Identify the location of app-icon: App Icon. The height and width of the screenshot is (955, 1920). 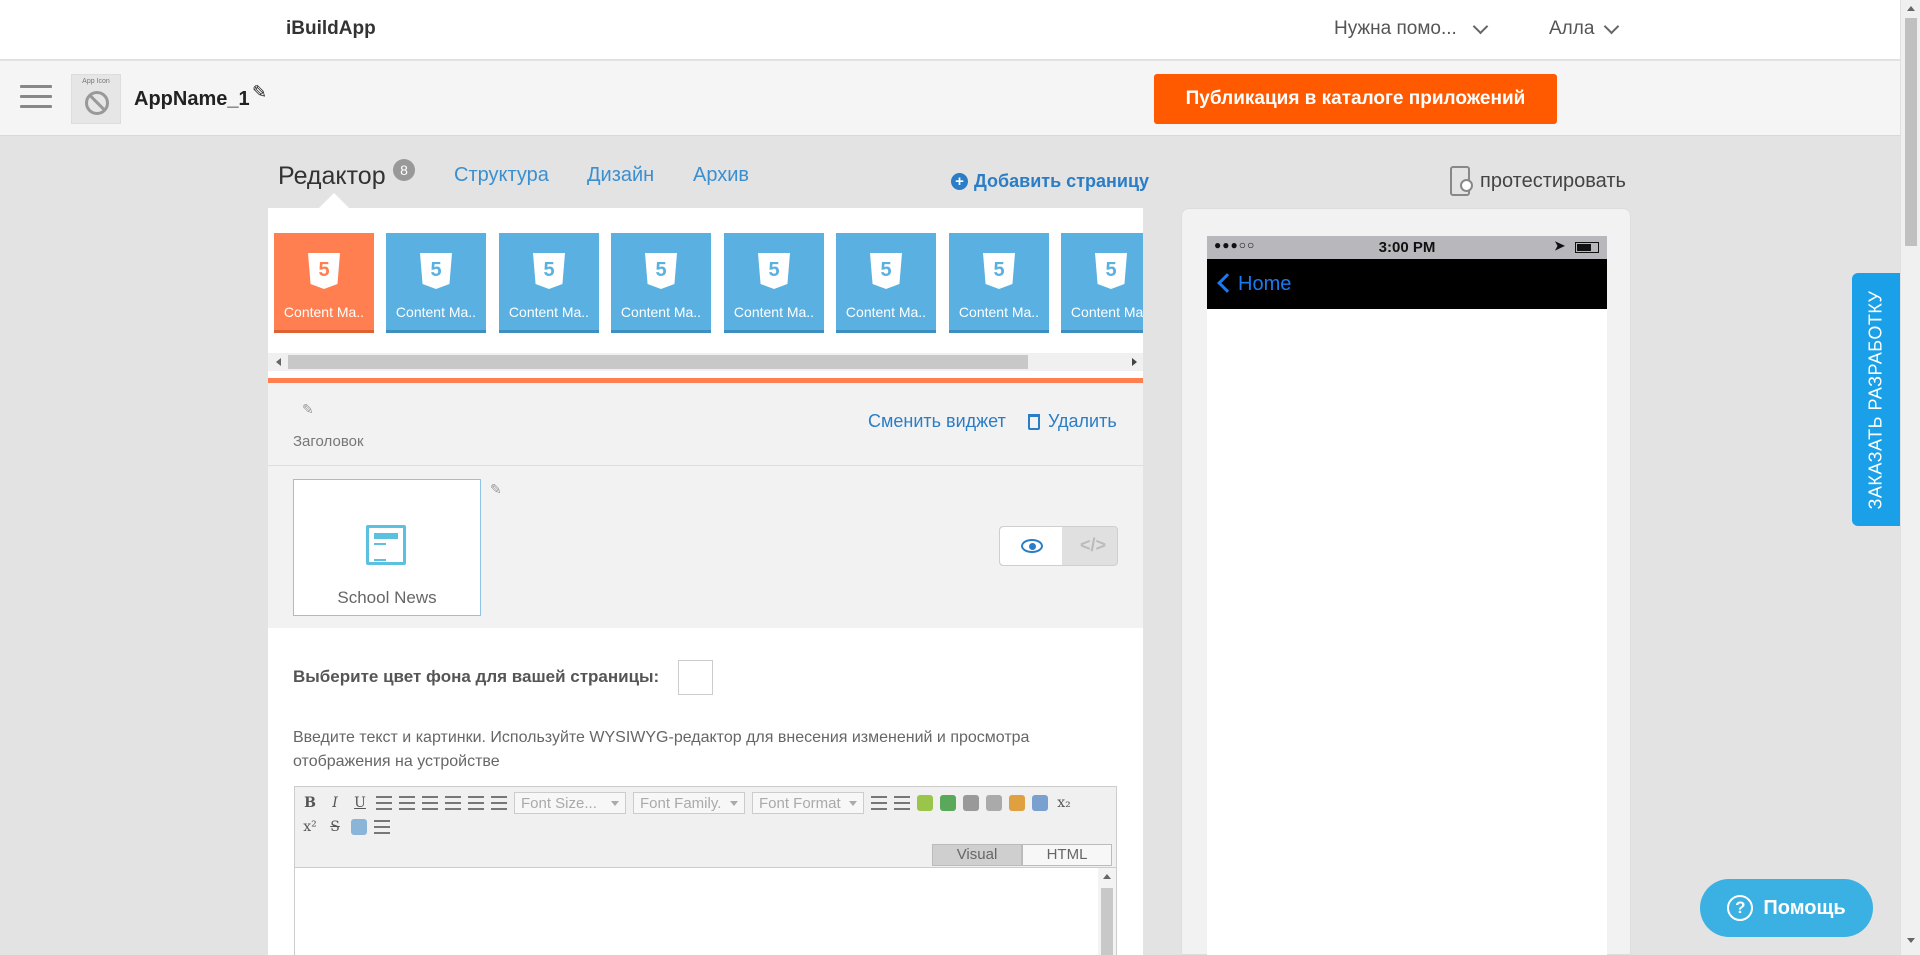
(96, 99).